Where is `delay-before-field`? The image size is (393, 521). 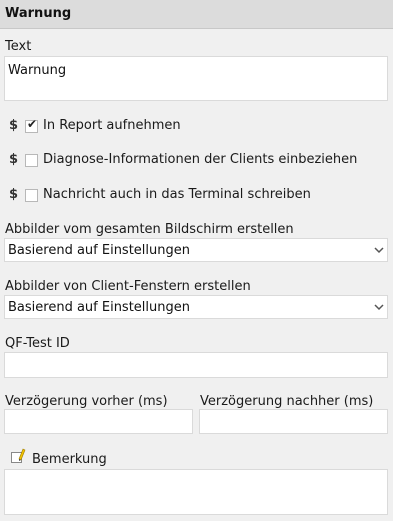
delay-before-field is located at coordinates (98, 421).